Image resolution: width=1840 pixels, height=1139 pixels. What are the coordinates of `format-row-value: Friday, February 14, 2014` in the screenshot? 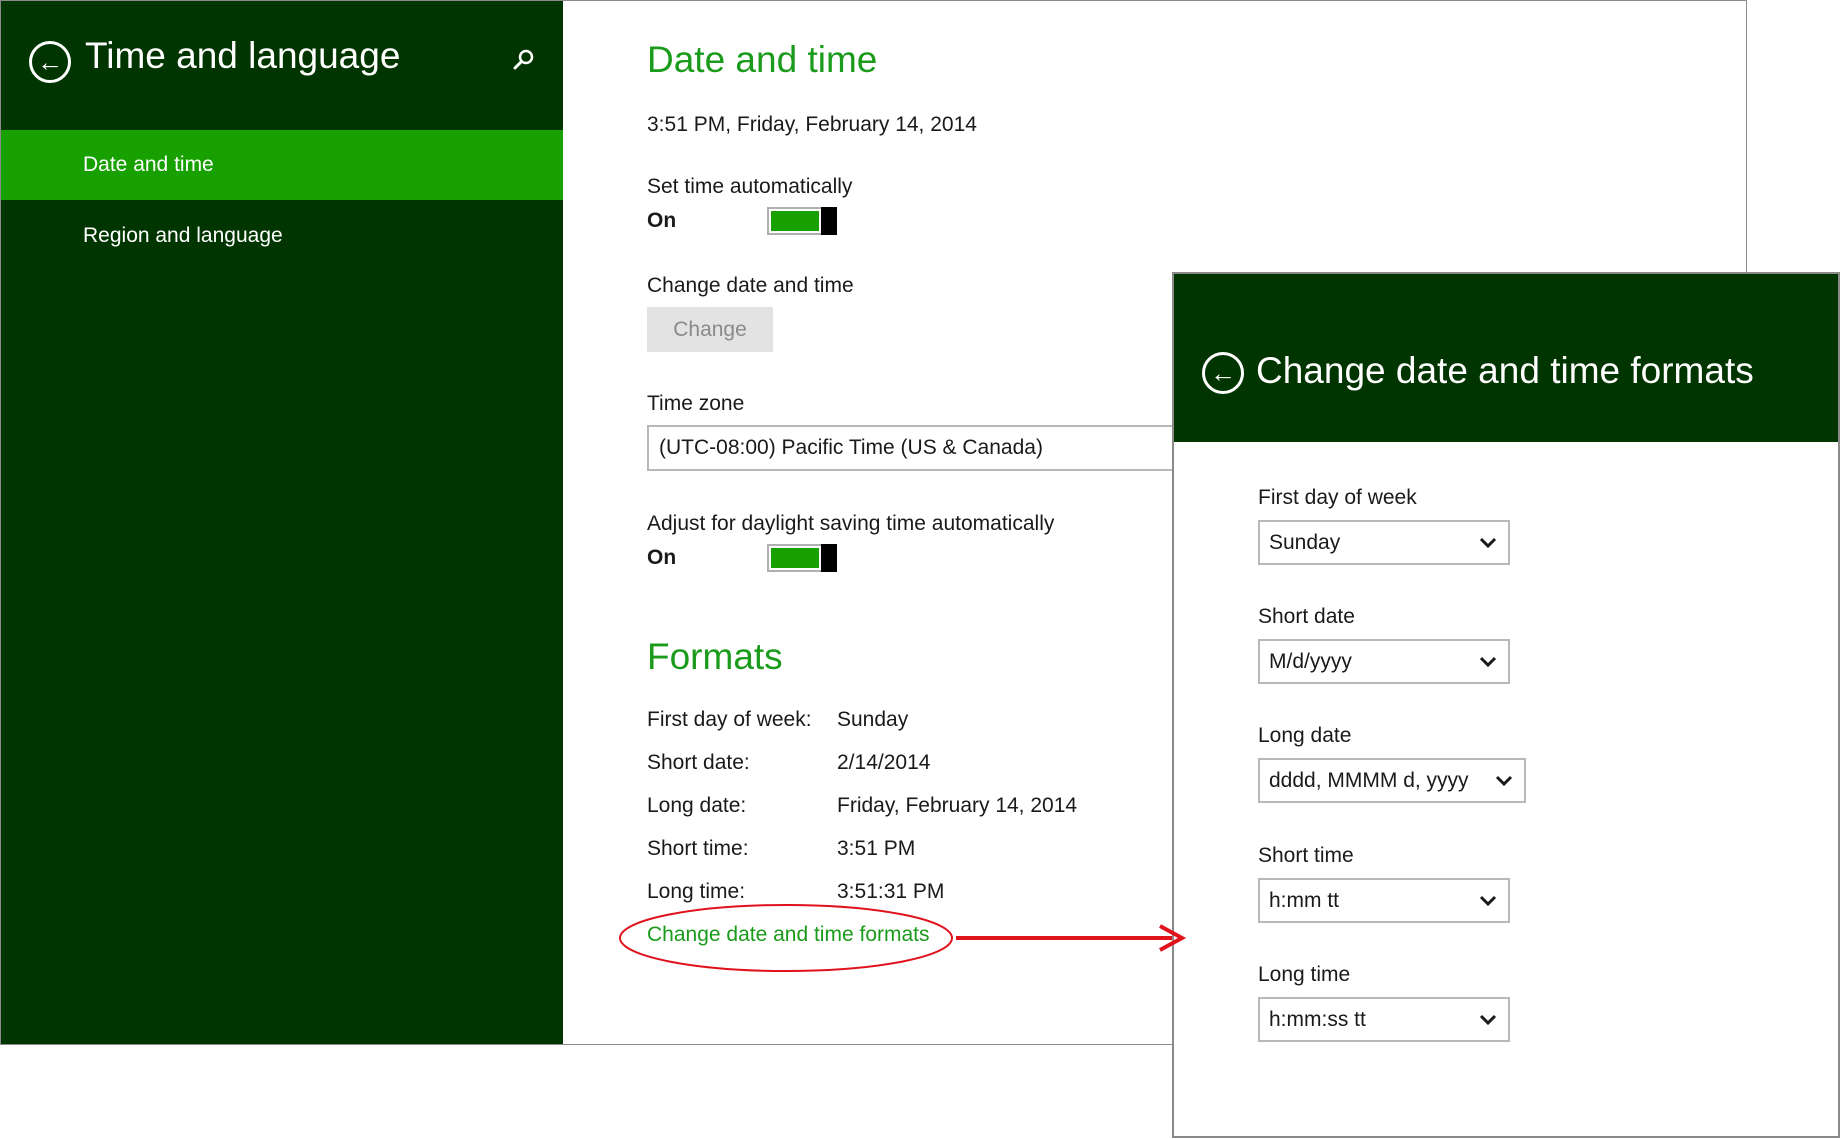 It's located at (957, 805).